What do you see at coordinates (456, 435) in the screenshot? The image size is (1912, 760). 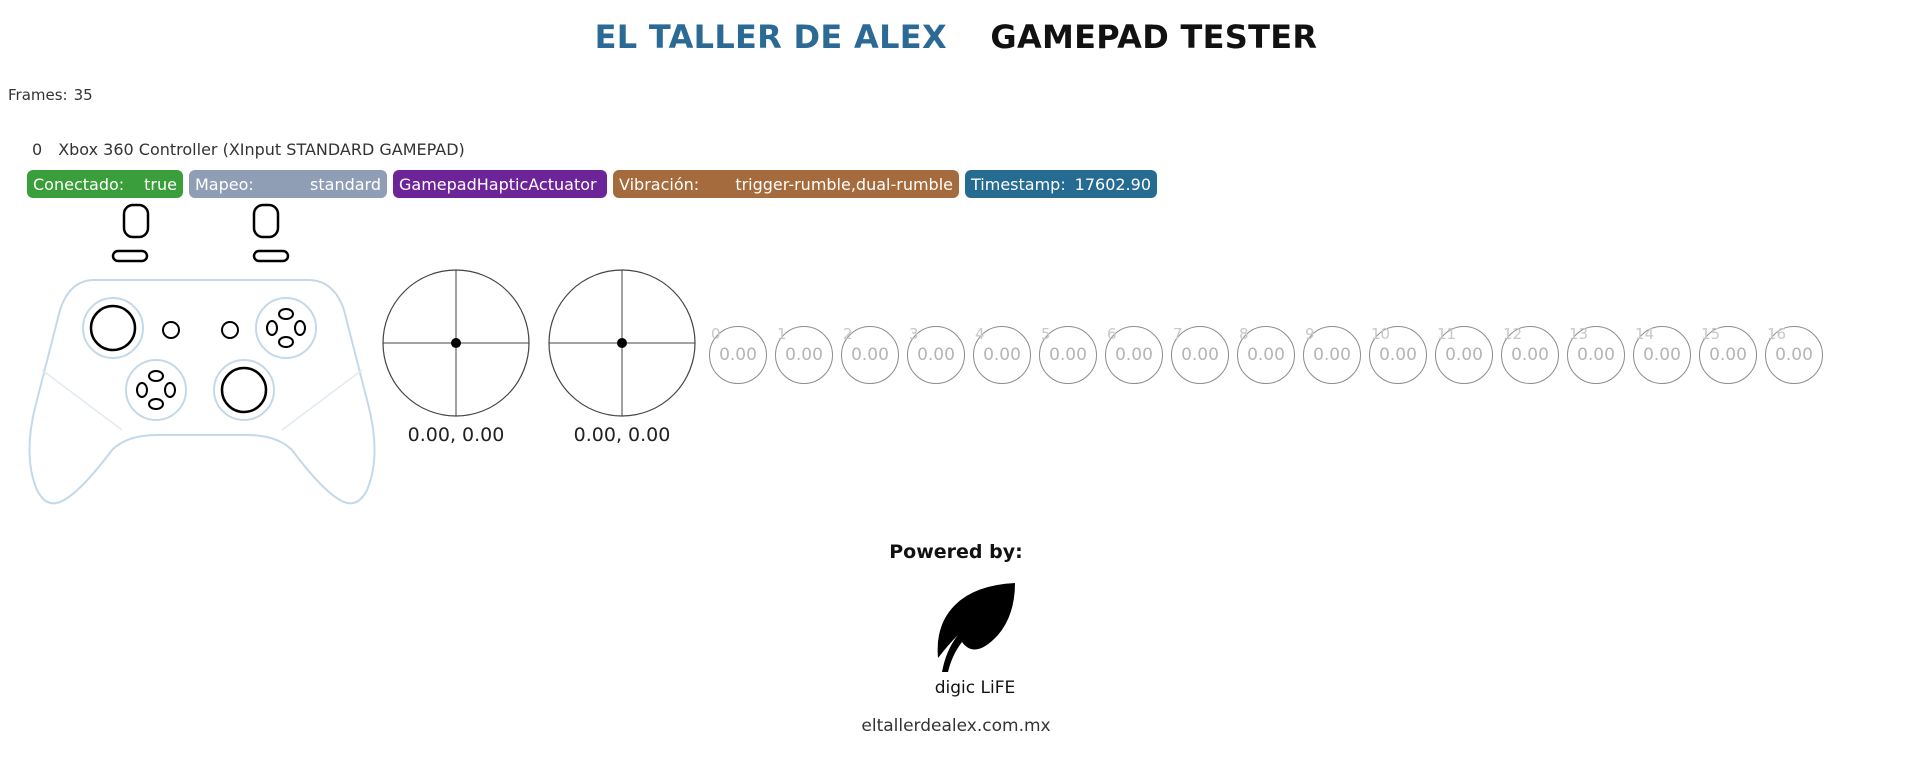 I see `left-stick-value: 0.00, 0.00` at bounding box center [456, 435].